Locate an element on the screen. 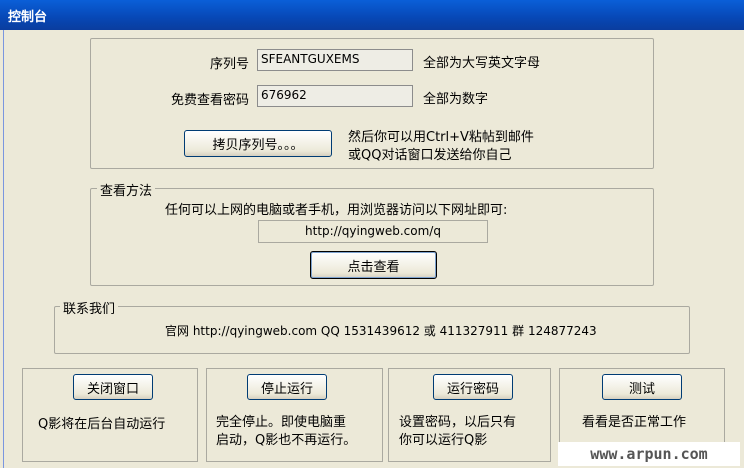 The width and height of the screenshot is (744, 468). view-method-legend: 查看方法 is located at coordinates (126, 189).